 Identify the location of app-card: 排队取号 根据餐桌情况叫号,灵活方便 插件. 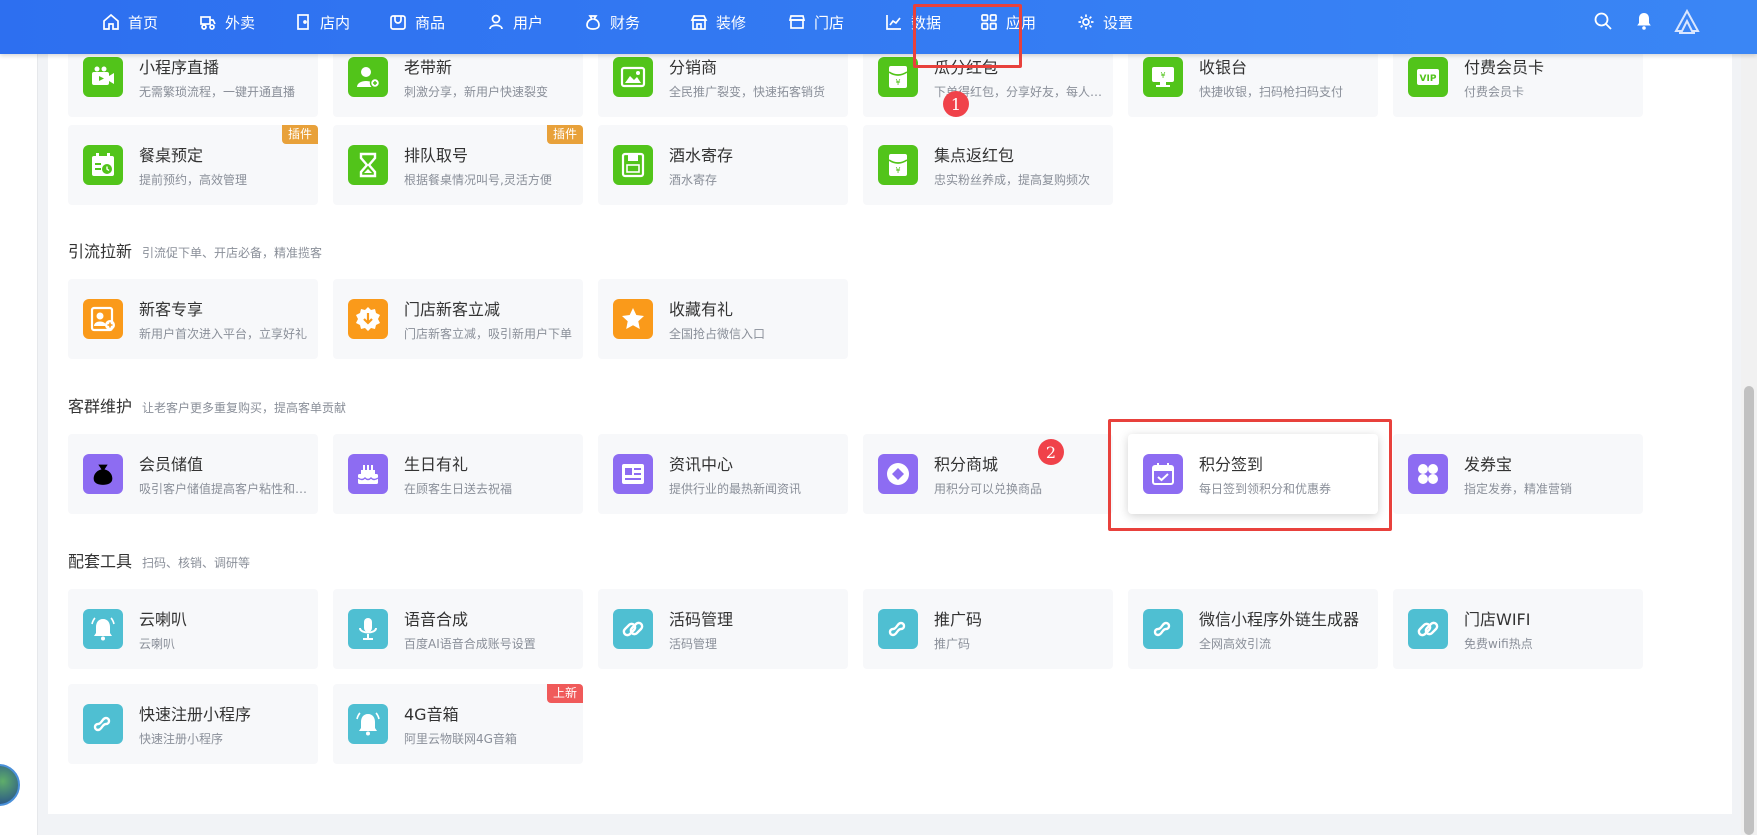
(458, 165).